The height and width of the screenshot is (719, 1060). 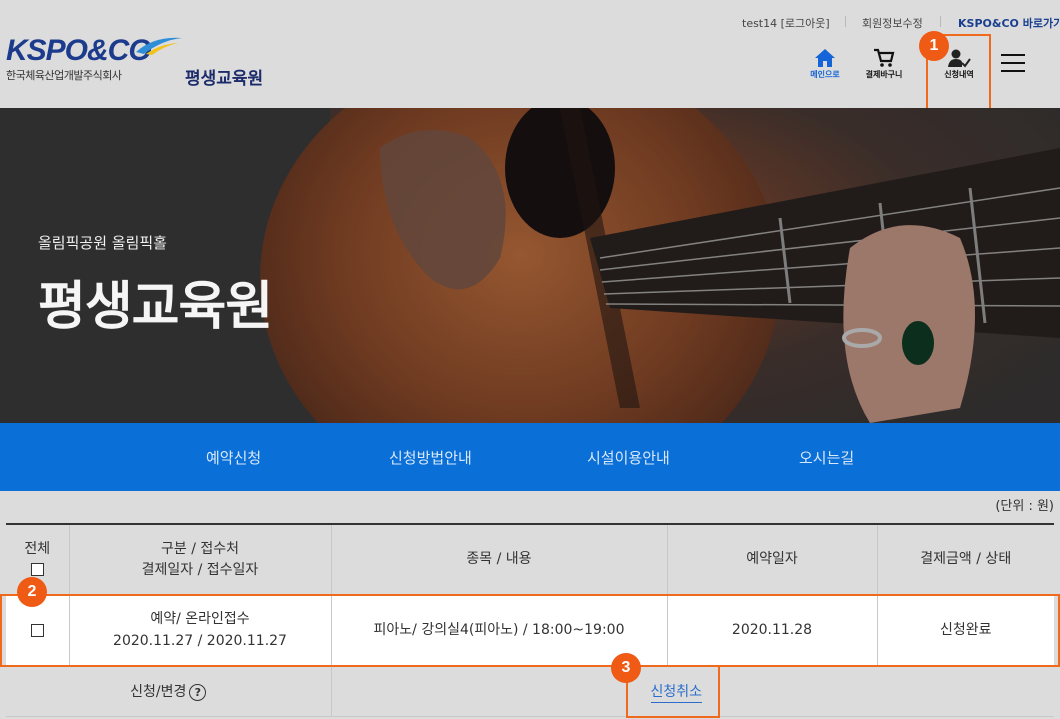 I want to click on menu-facility-guide: 시설이용안내, so click(x=628, y=457).